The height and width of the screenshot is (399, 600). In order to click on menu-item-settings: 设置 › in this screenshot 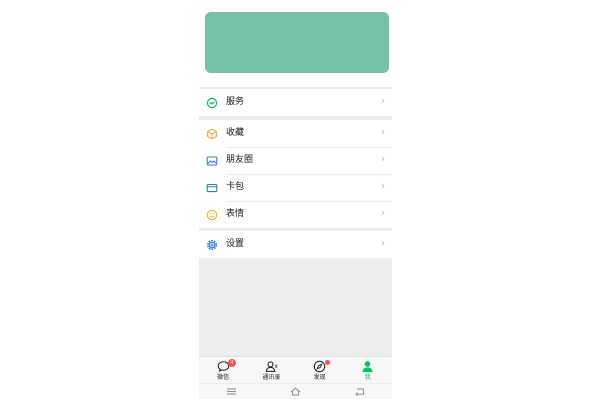, I will do `click(295, 244)`.